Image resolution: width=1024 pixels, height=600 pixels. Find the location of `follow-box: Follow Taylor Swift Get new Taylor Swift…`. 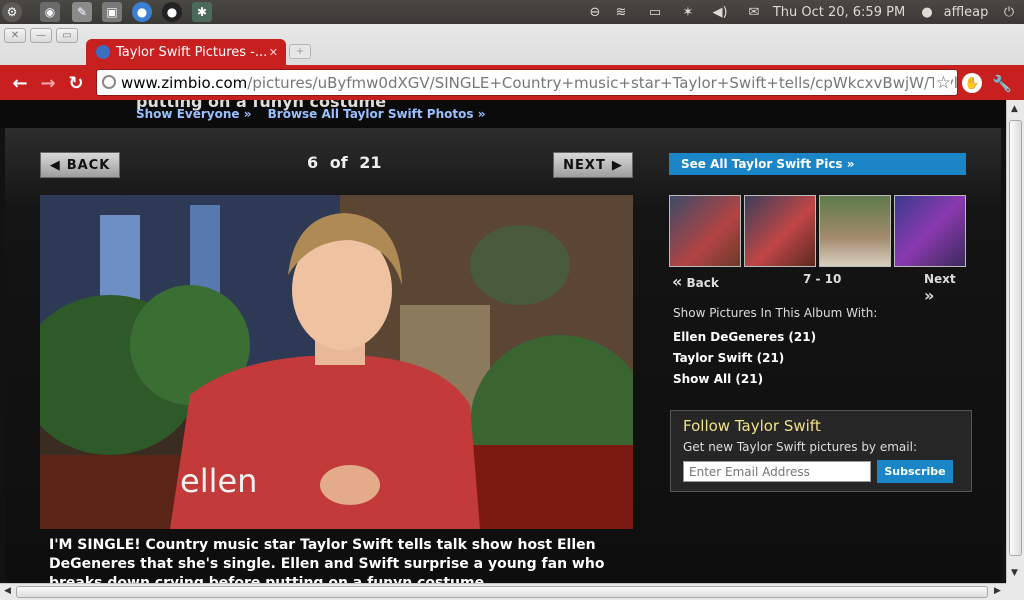

follow-box: Follow Taylor Swift Get new Taylor Swift… is located at coordinates (821, 451).